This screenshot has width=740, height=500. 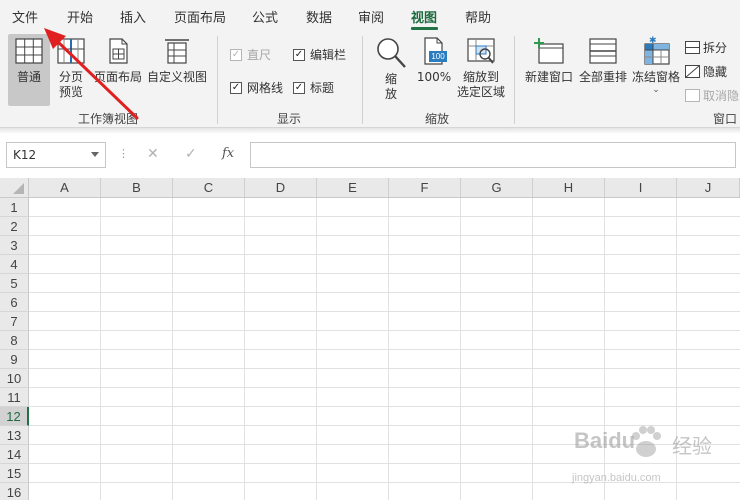 What do you see at coordinates (725, 119) in the screenshot?
I see `window-group-label: 窗口` at bounding box center [725, 119].